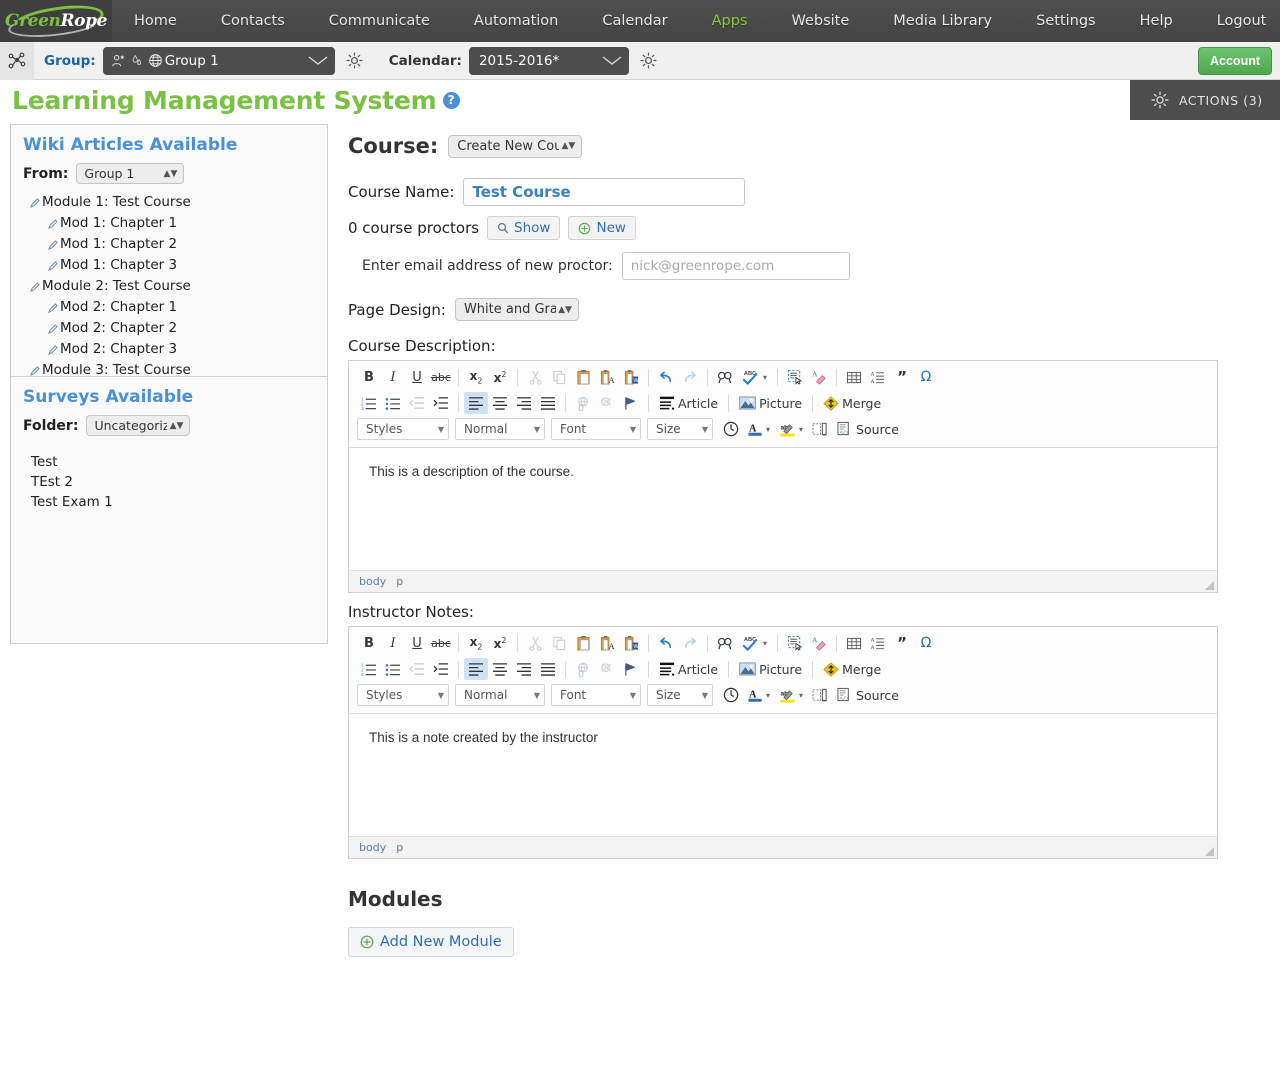 The image size is (1280, 1078). What do you see at coordinates (735, 266) in the screenshot?
I see `proctor-email-input` at bounding box center [735, 266].